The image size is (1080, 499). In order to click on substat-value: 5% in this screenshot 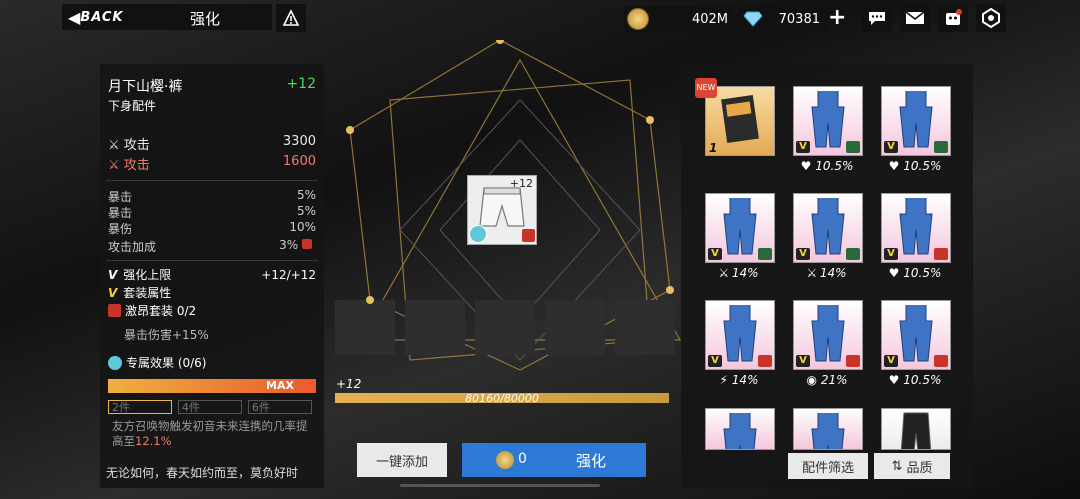, I will do `click(306, 211)`.